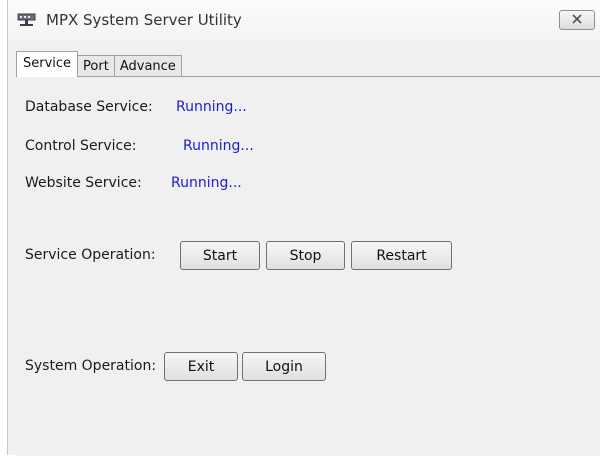 The width and height of the screenshot is (600, 456). Describe the element at coordinates (89, 107) in the screenshot. I see `database-service-label: Database Service:` at that location.